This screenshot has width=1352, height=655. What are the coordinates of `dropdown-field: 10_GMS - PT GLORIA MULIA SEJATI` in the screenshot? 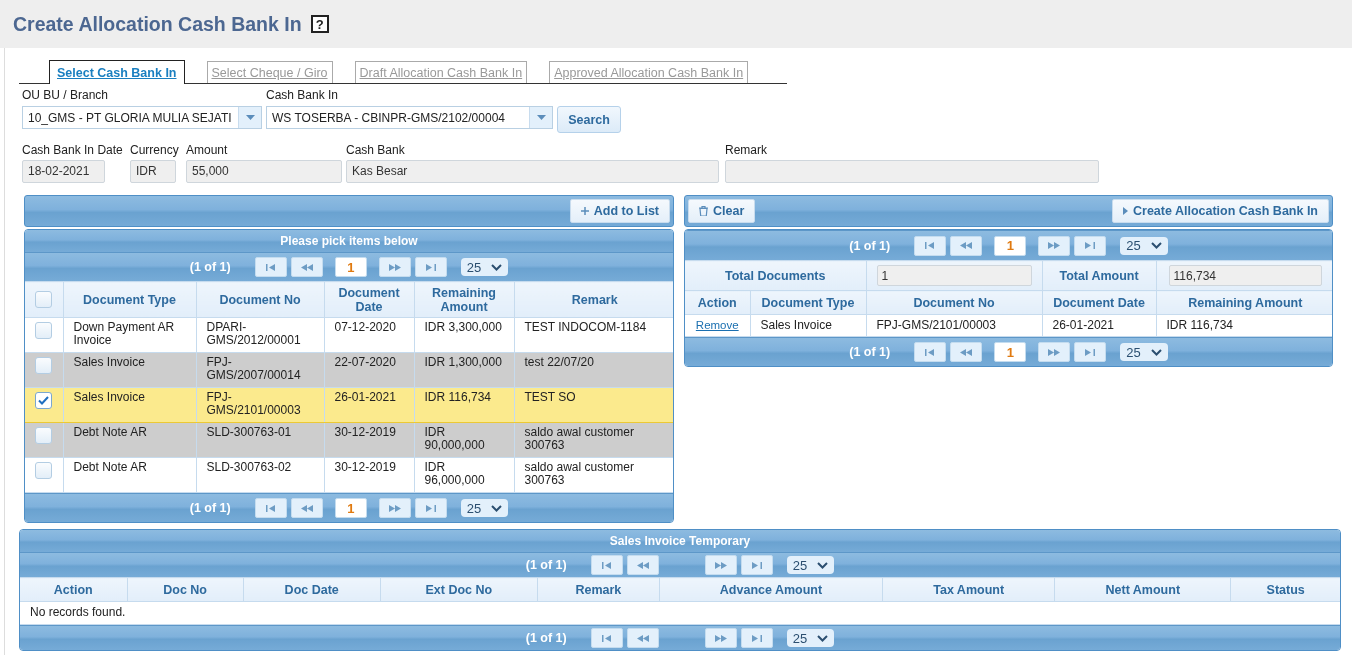 It's located at (142, 117).